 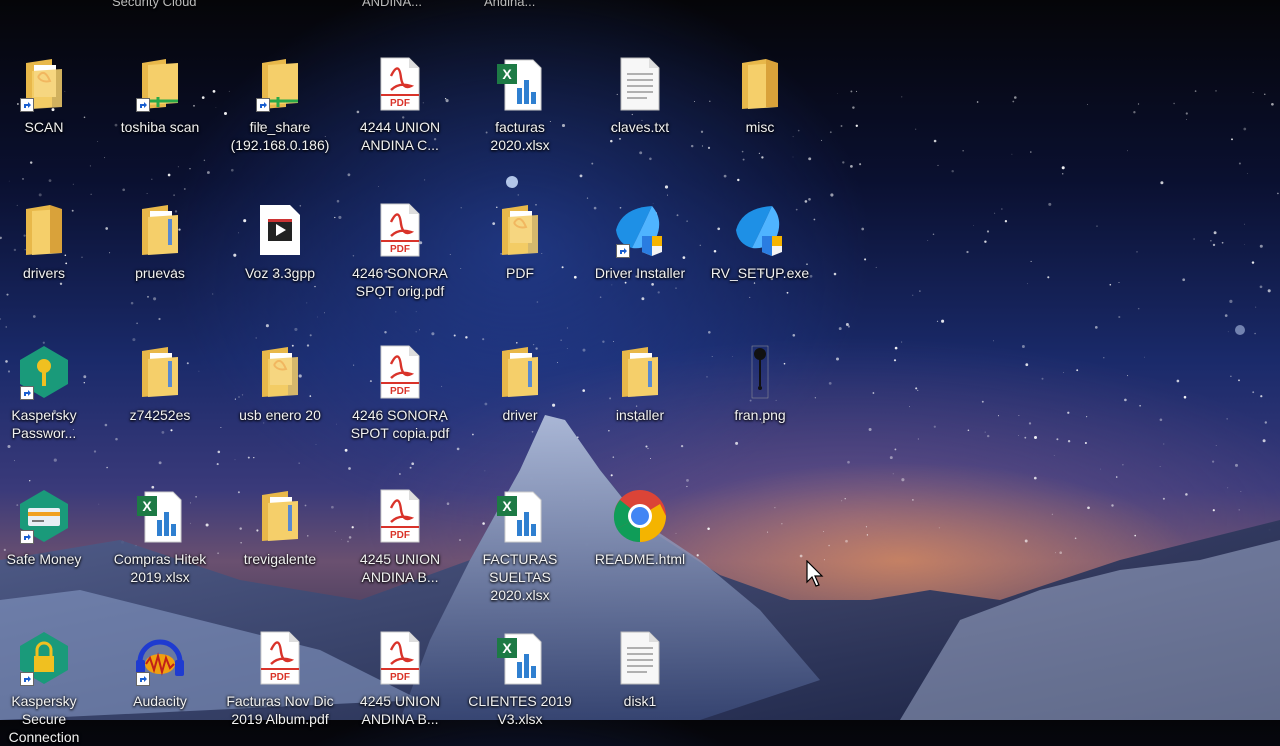 What do you see at coordinates (640, 526) in the screenshot?
I see `desktop-icon: README.html` at bounding box center [640, 526].